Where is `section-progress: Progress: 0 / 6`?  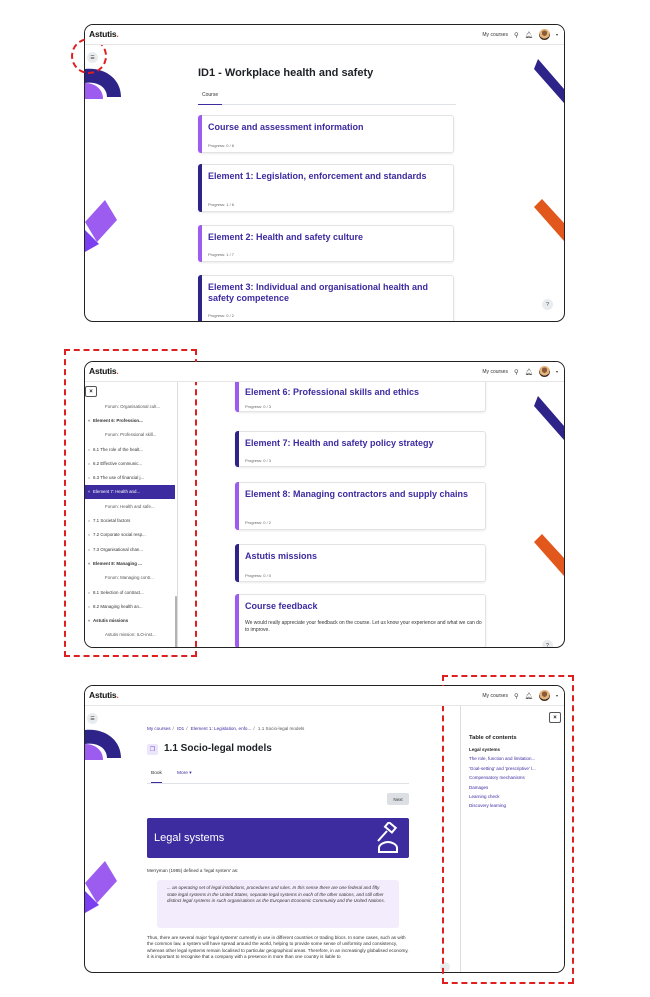
section-progress: Progress: 0 / 6 is located at coordinates (221, 145).